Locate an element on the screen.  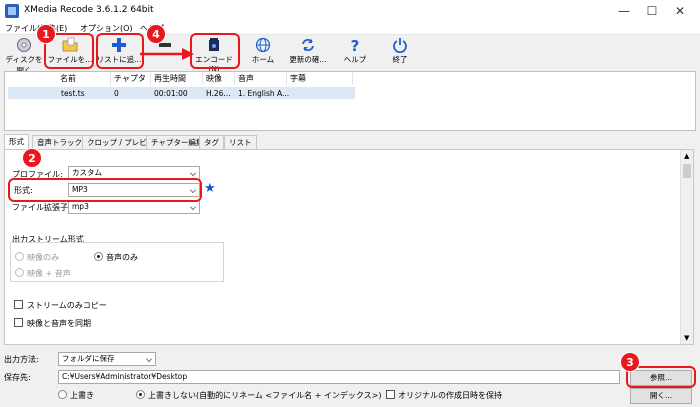
window-title: XMedia Recode 3.6.1.2 64bit is located at coordinates (89, 10).